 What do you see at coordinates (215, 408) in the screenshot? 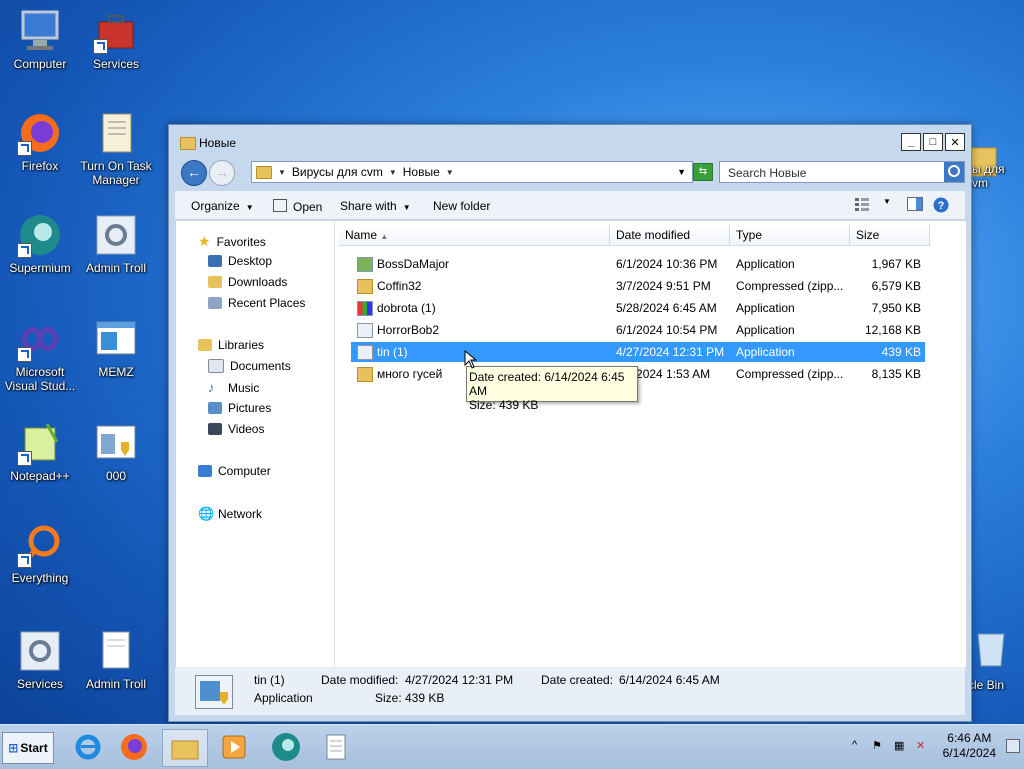
I see `pictures-icon` at bounding box center [215, 408].